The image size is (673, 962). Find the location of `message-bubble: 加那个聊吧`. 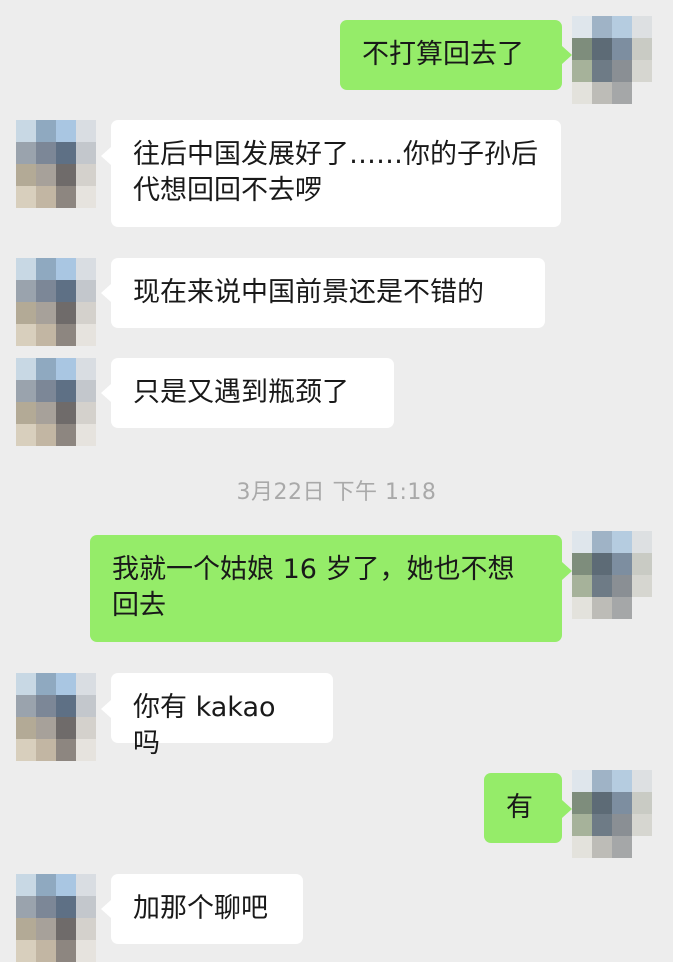

message-bubble: 加那个聊吧 is located at coordinates (207, 909).